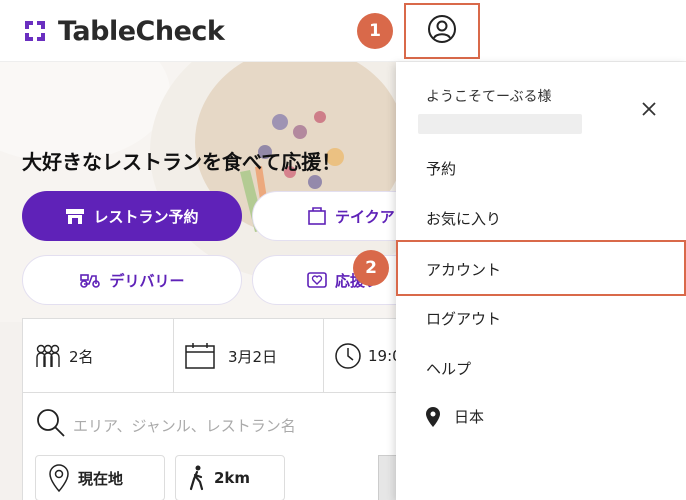  What do you see at coordinates (463, 269) in the screenshot?
I see `menu-item-account: アカウント` at bounding box center [463, 269].